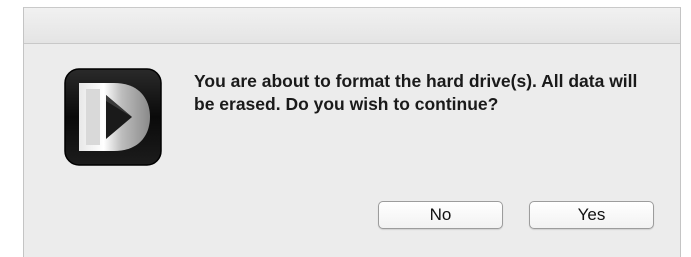 This screenshot has height=257, width=691. What do you see at coordinates (113, 117) in the screenshot?
I see `dlink-d-logo-icon` at bounding box center [113, 117].